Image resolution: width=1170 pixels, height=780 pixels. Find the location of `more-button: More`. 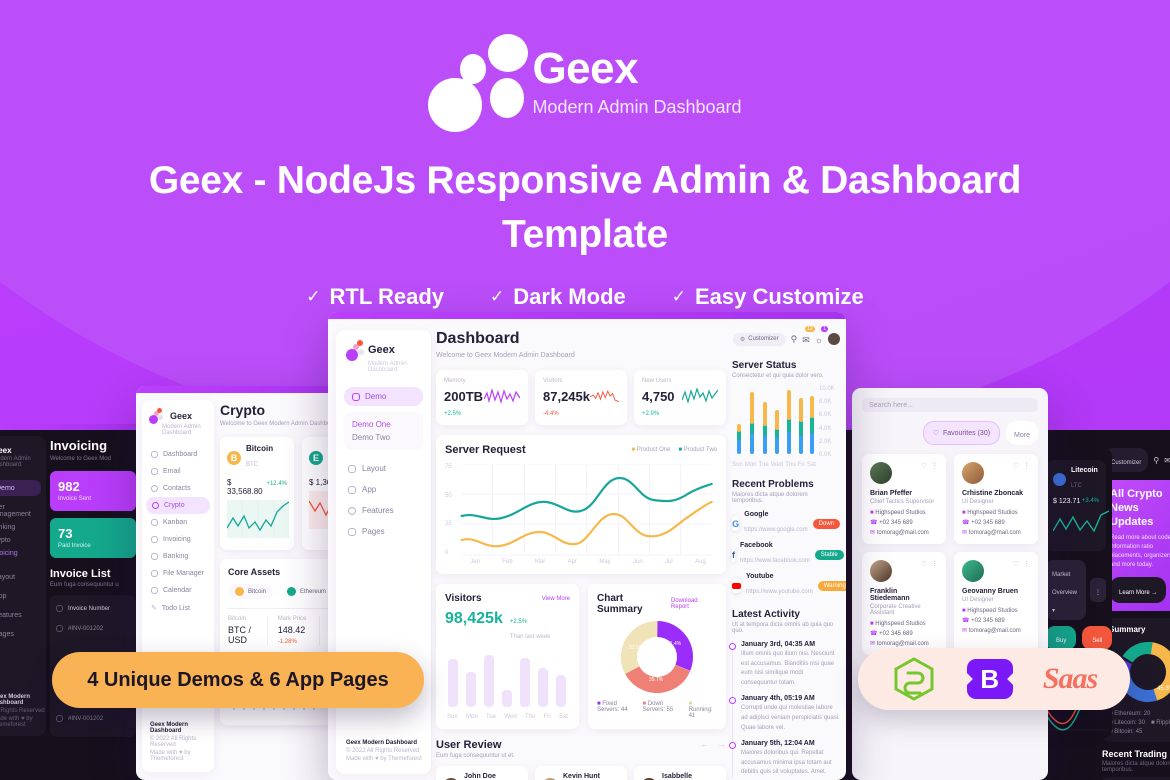

more-button: More is located at coordinates (1022, 433).